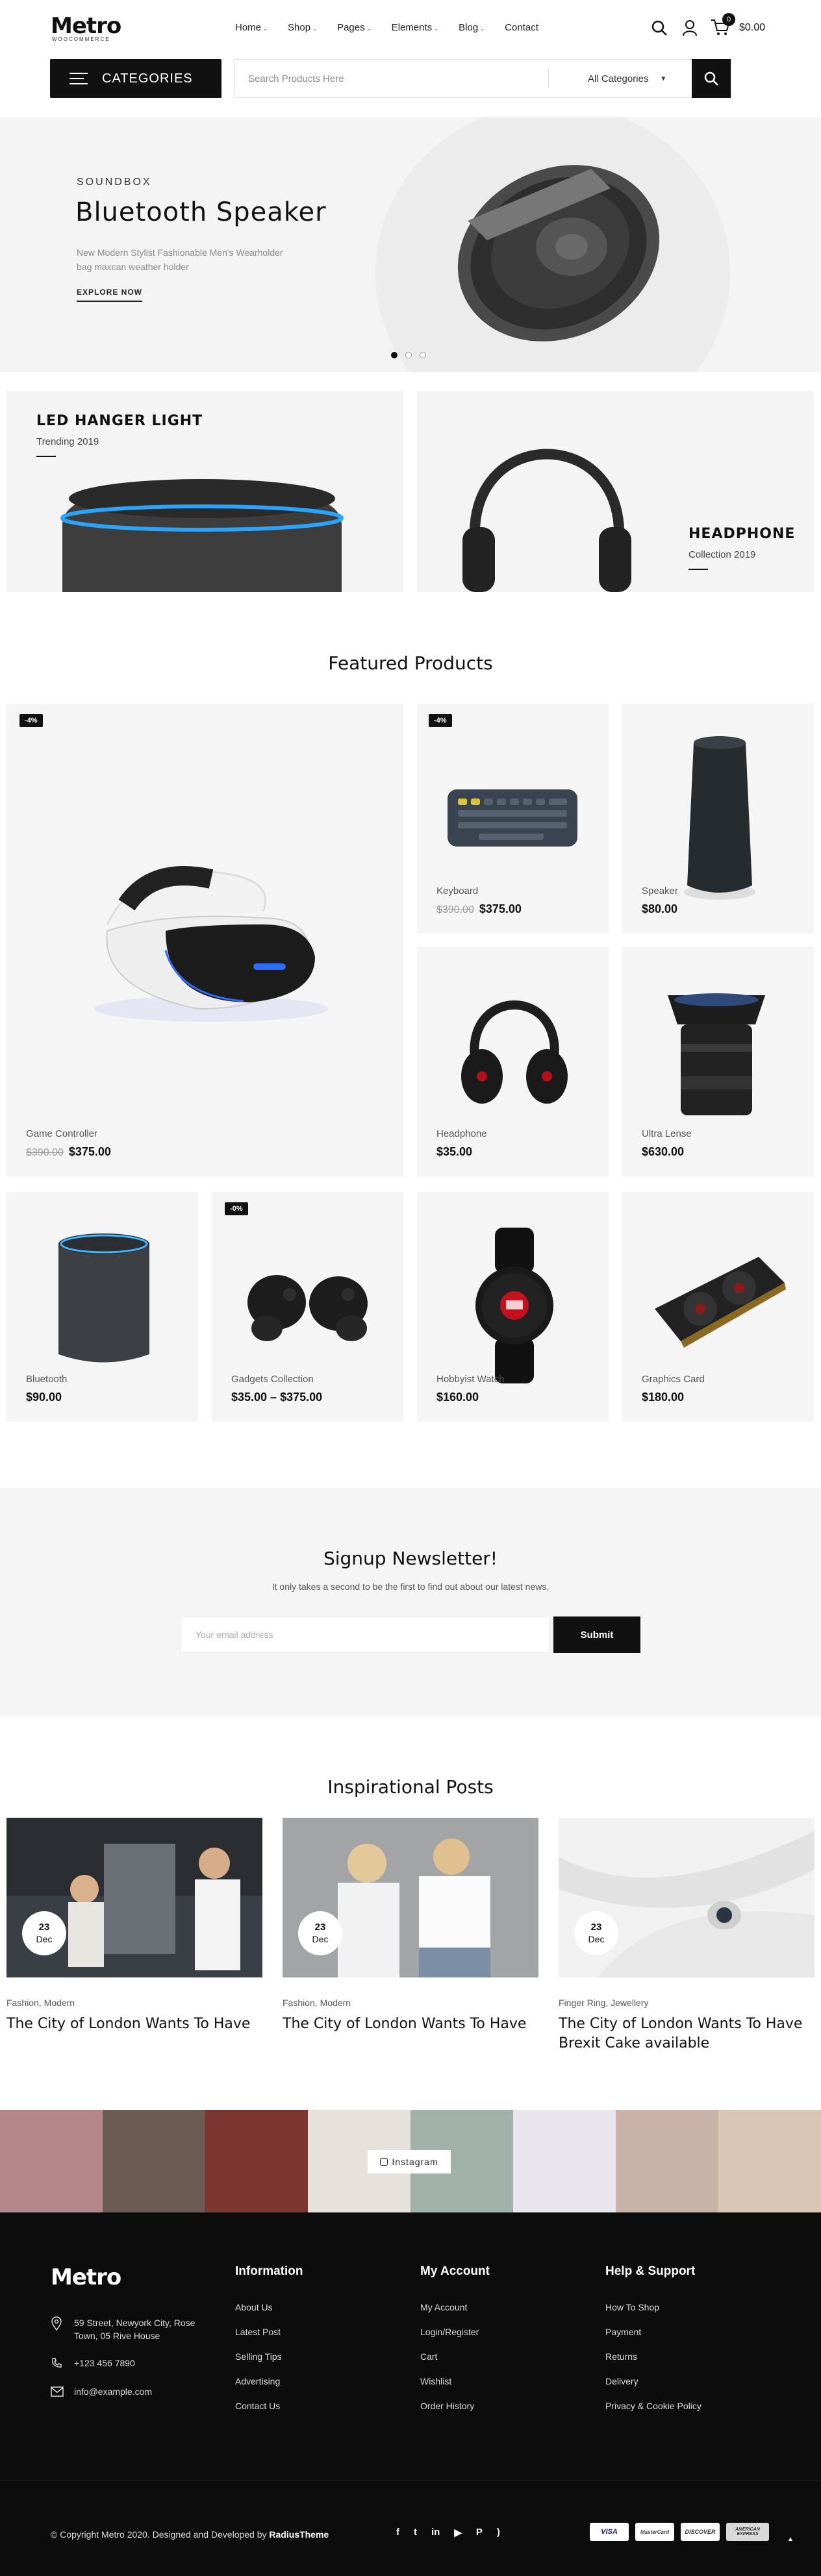 Image resolution: width=821 pixels, height=2576 pixels. I want to click on featured-title: Featured Products, so click(410, 663).